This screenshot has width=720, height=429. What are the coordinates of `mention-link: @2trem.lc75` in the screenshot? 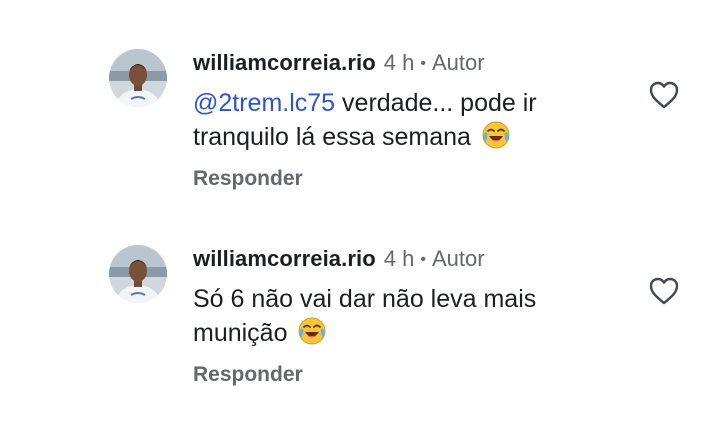 It's located at (264, 103).